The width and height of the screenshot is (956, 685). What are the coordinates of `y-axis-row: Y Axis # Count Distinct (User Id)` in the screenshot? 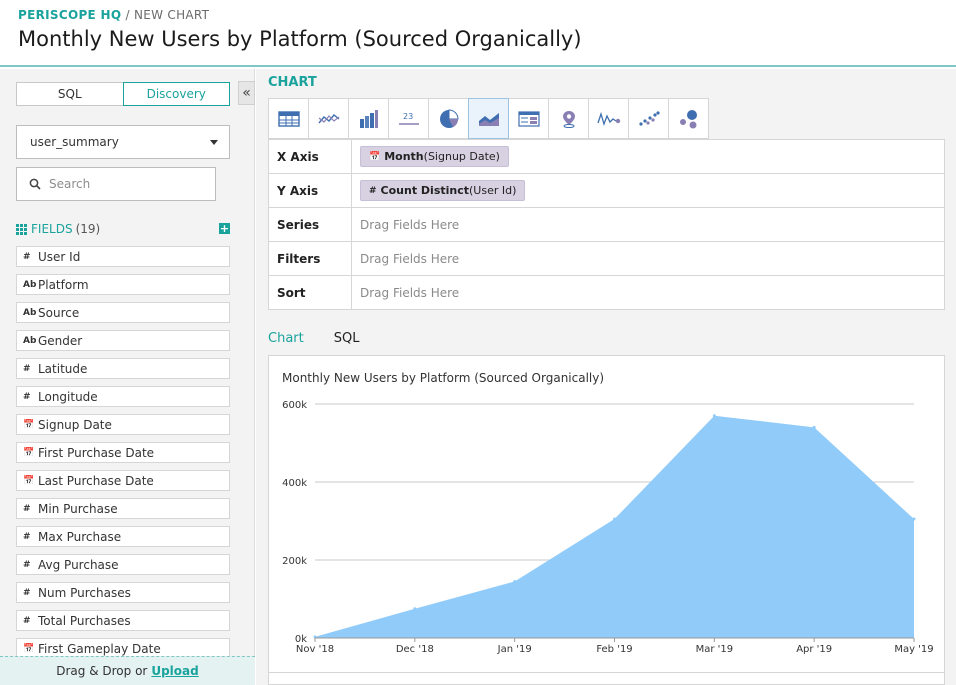 It's located at (606, 191).